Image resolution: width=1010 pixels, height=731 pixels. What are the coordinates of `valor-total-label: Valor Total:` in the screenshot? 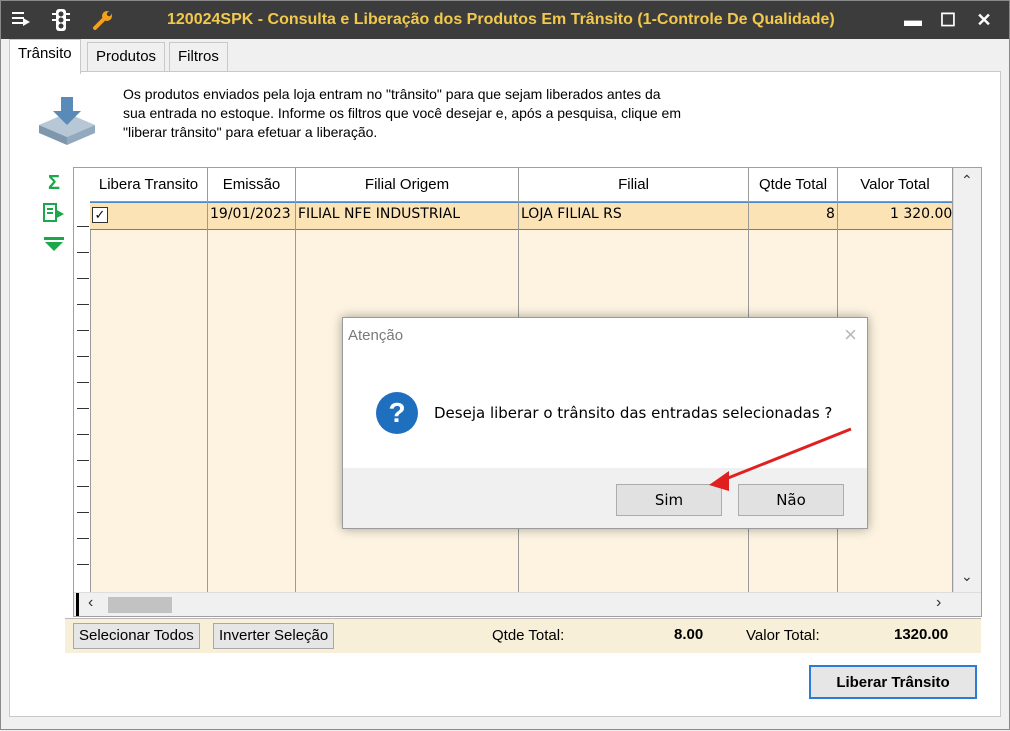 It's located at (783, 635).